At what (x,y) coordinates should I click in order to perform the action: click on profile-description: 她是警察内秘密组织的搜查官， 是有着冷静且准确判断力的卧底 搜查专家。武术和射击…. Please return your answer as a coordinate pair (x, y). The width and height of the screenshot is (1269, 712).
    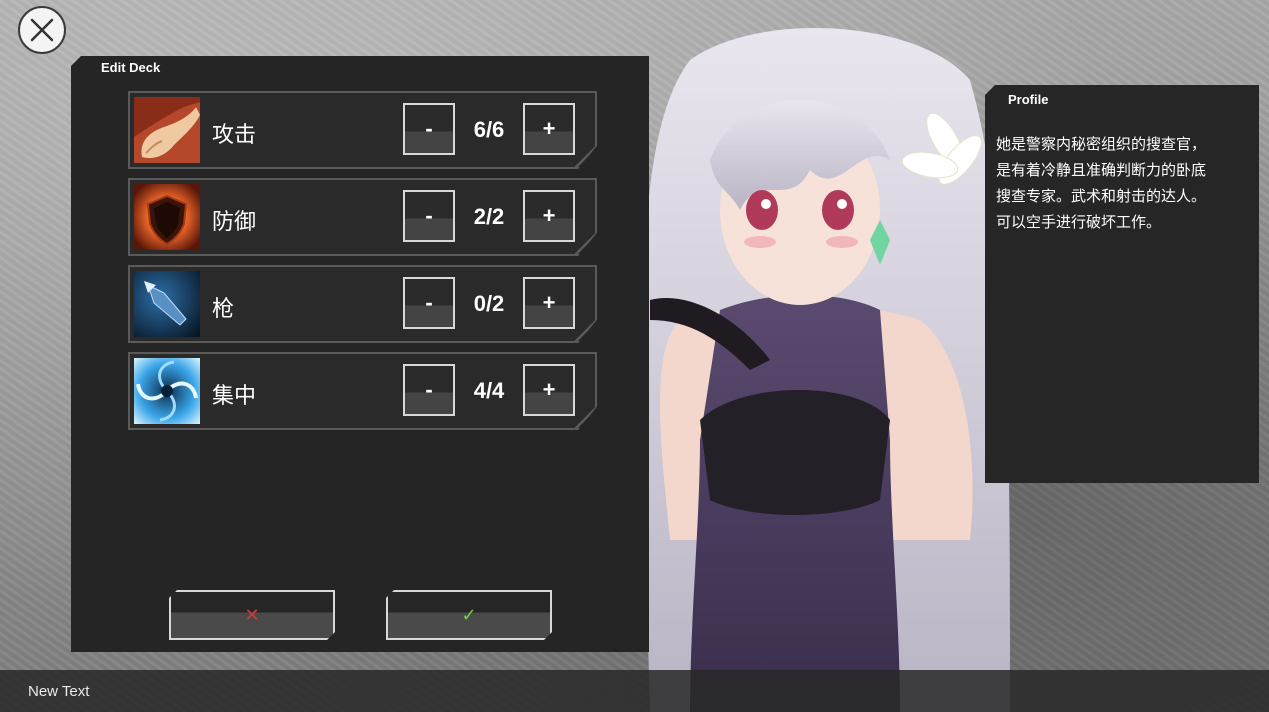
    Looking at the image, I should click on (1101, 183).